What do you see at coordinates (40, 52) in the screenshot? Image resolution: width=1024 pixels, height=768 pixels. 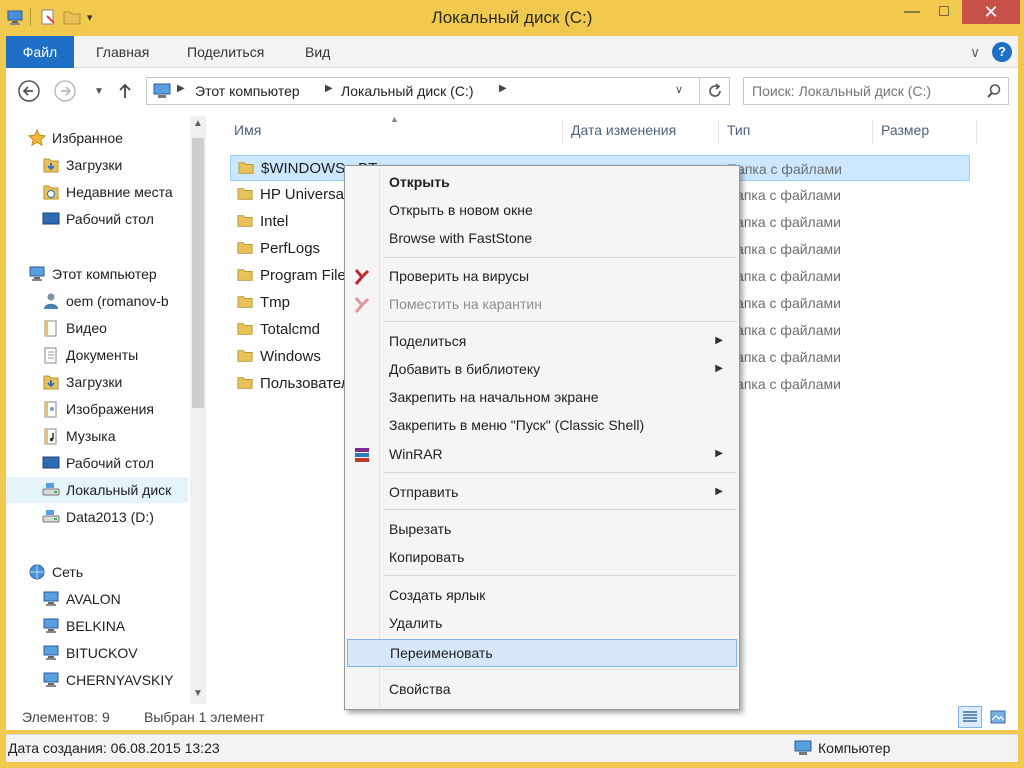 I see `tab-file: Файл` at bounding box center [40, 52].